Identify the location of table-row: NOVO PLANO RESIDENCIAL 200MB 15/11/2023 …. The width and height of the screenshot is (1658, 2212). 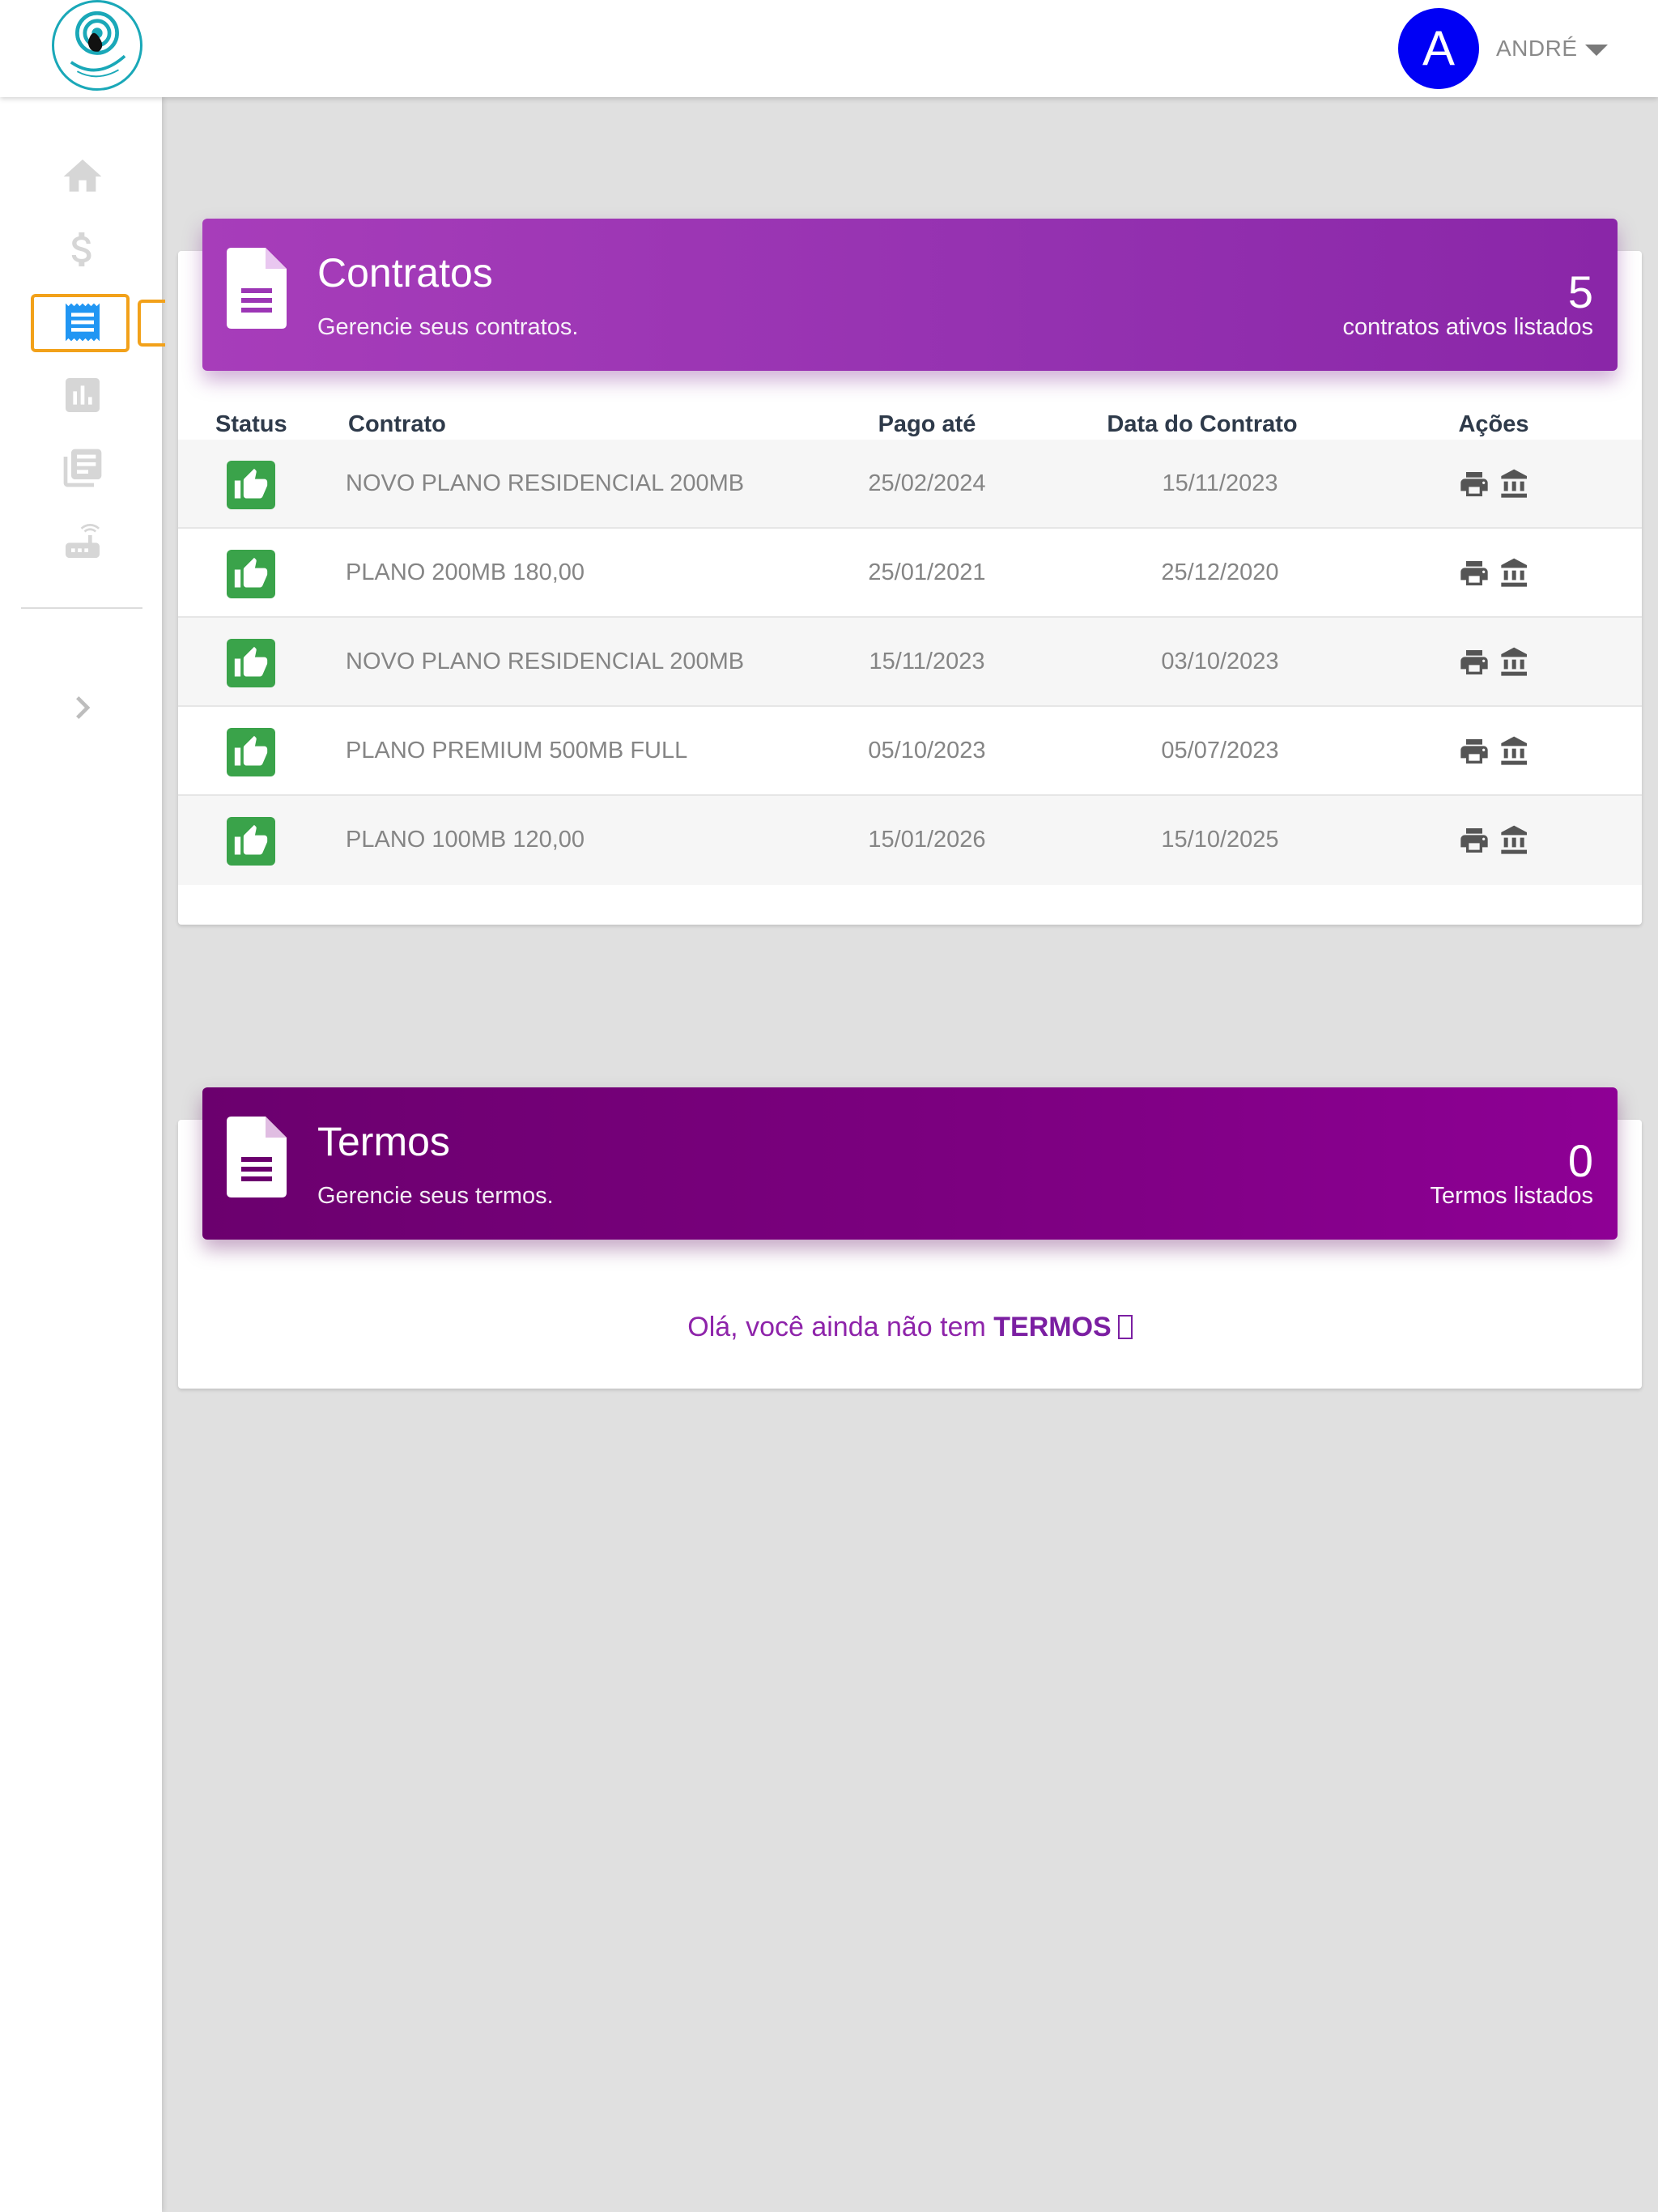
(910, 662).